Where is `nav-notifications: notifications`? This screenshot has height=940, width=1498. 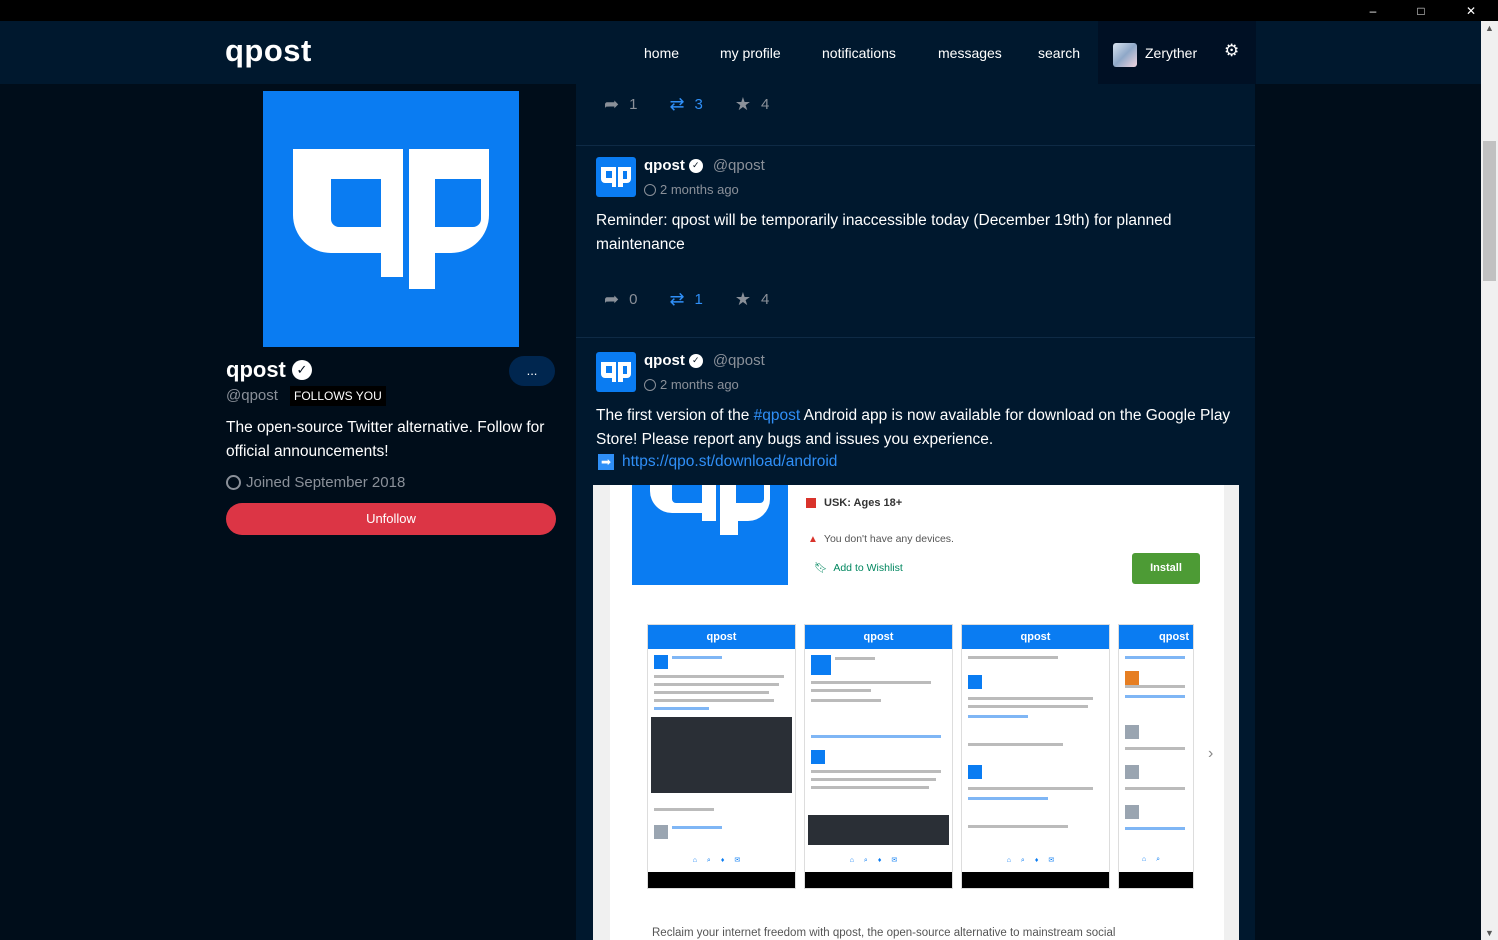
nav-notifications: notifications is located at coordinates (859, 53).